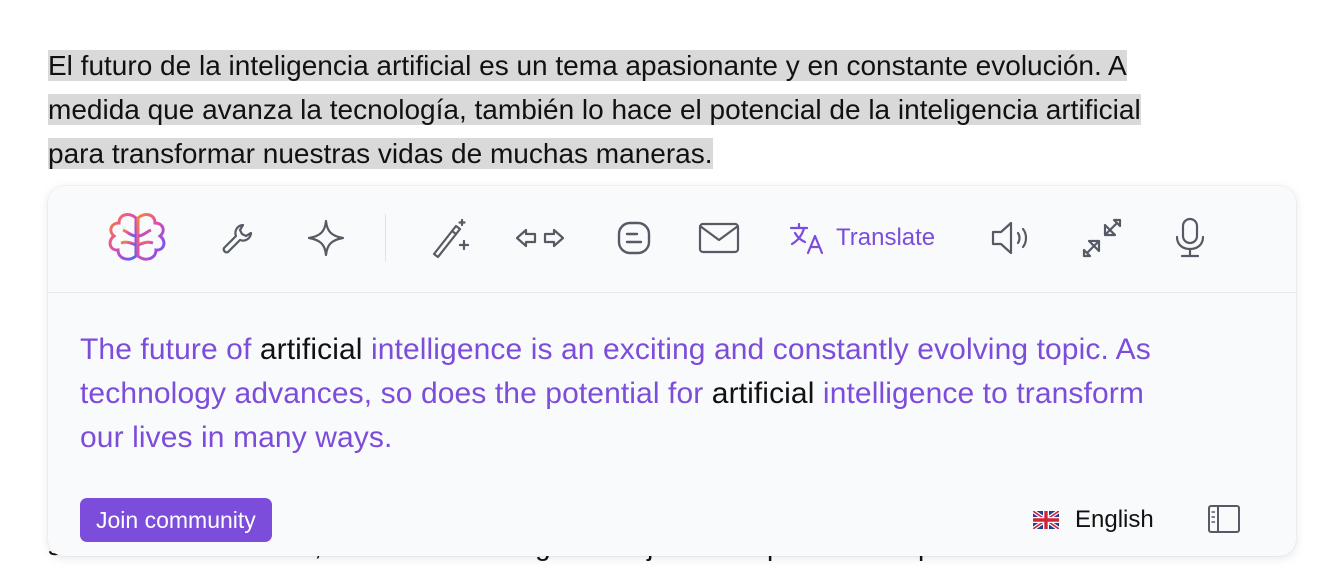 The height and width of the screenshot is (576, 1344). What do you see at coordinates (238, 238) in the screenshot?
I see `wrench-icon` at bounding box center [238, 238].